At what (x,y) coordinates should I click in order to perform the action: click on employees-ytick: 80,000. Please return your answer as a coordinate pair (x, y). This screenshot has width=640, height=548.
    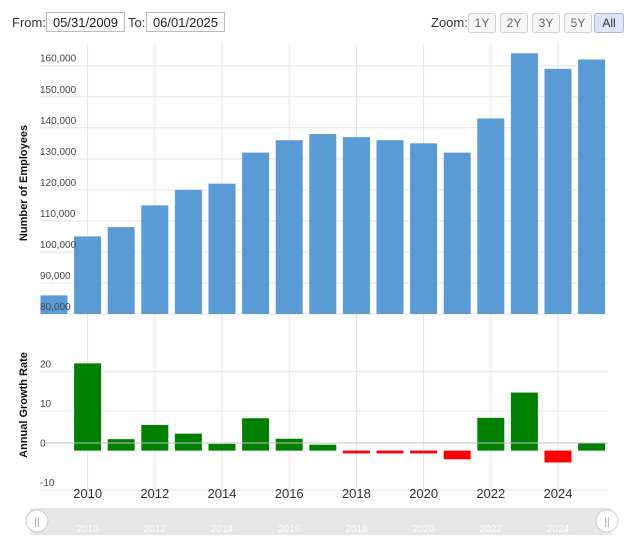
    Looking at the image, I should click on (55, 307).